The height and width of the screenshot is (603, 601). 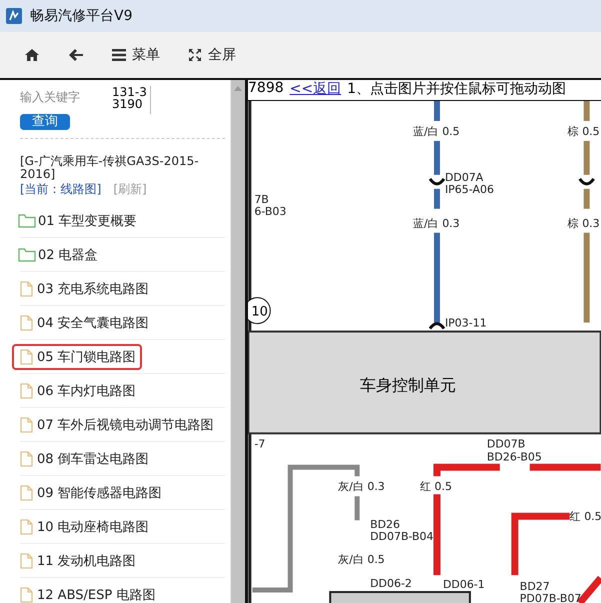 I want to click on wire-label: 6-B03, so click(x=270, y=211).